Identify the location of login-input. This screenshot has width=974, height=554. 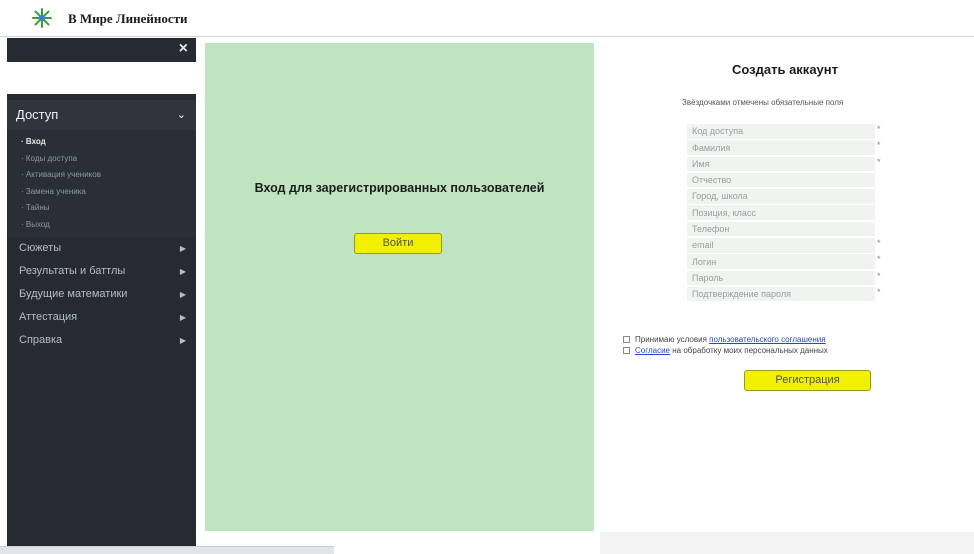
(781, 261).